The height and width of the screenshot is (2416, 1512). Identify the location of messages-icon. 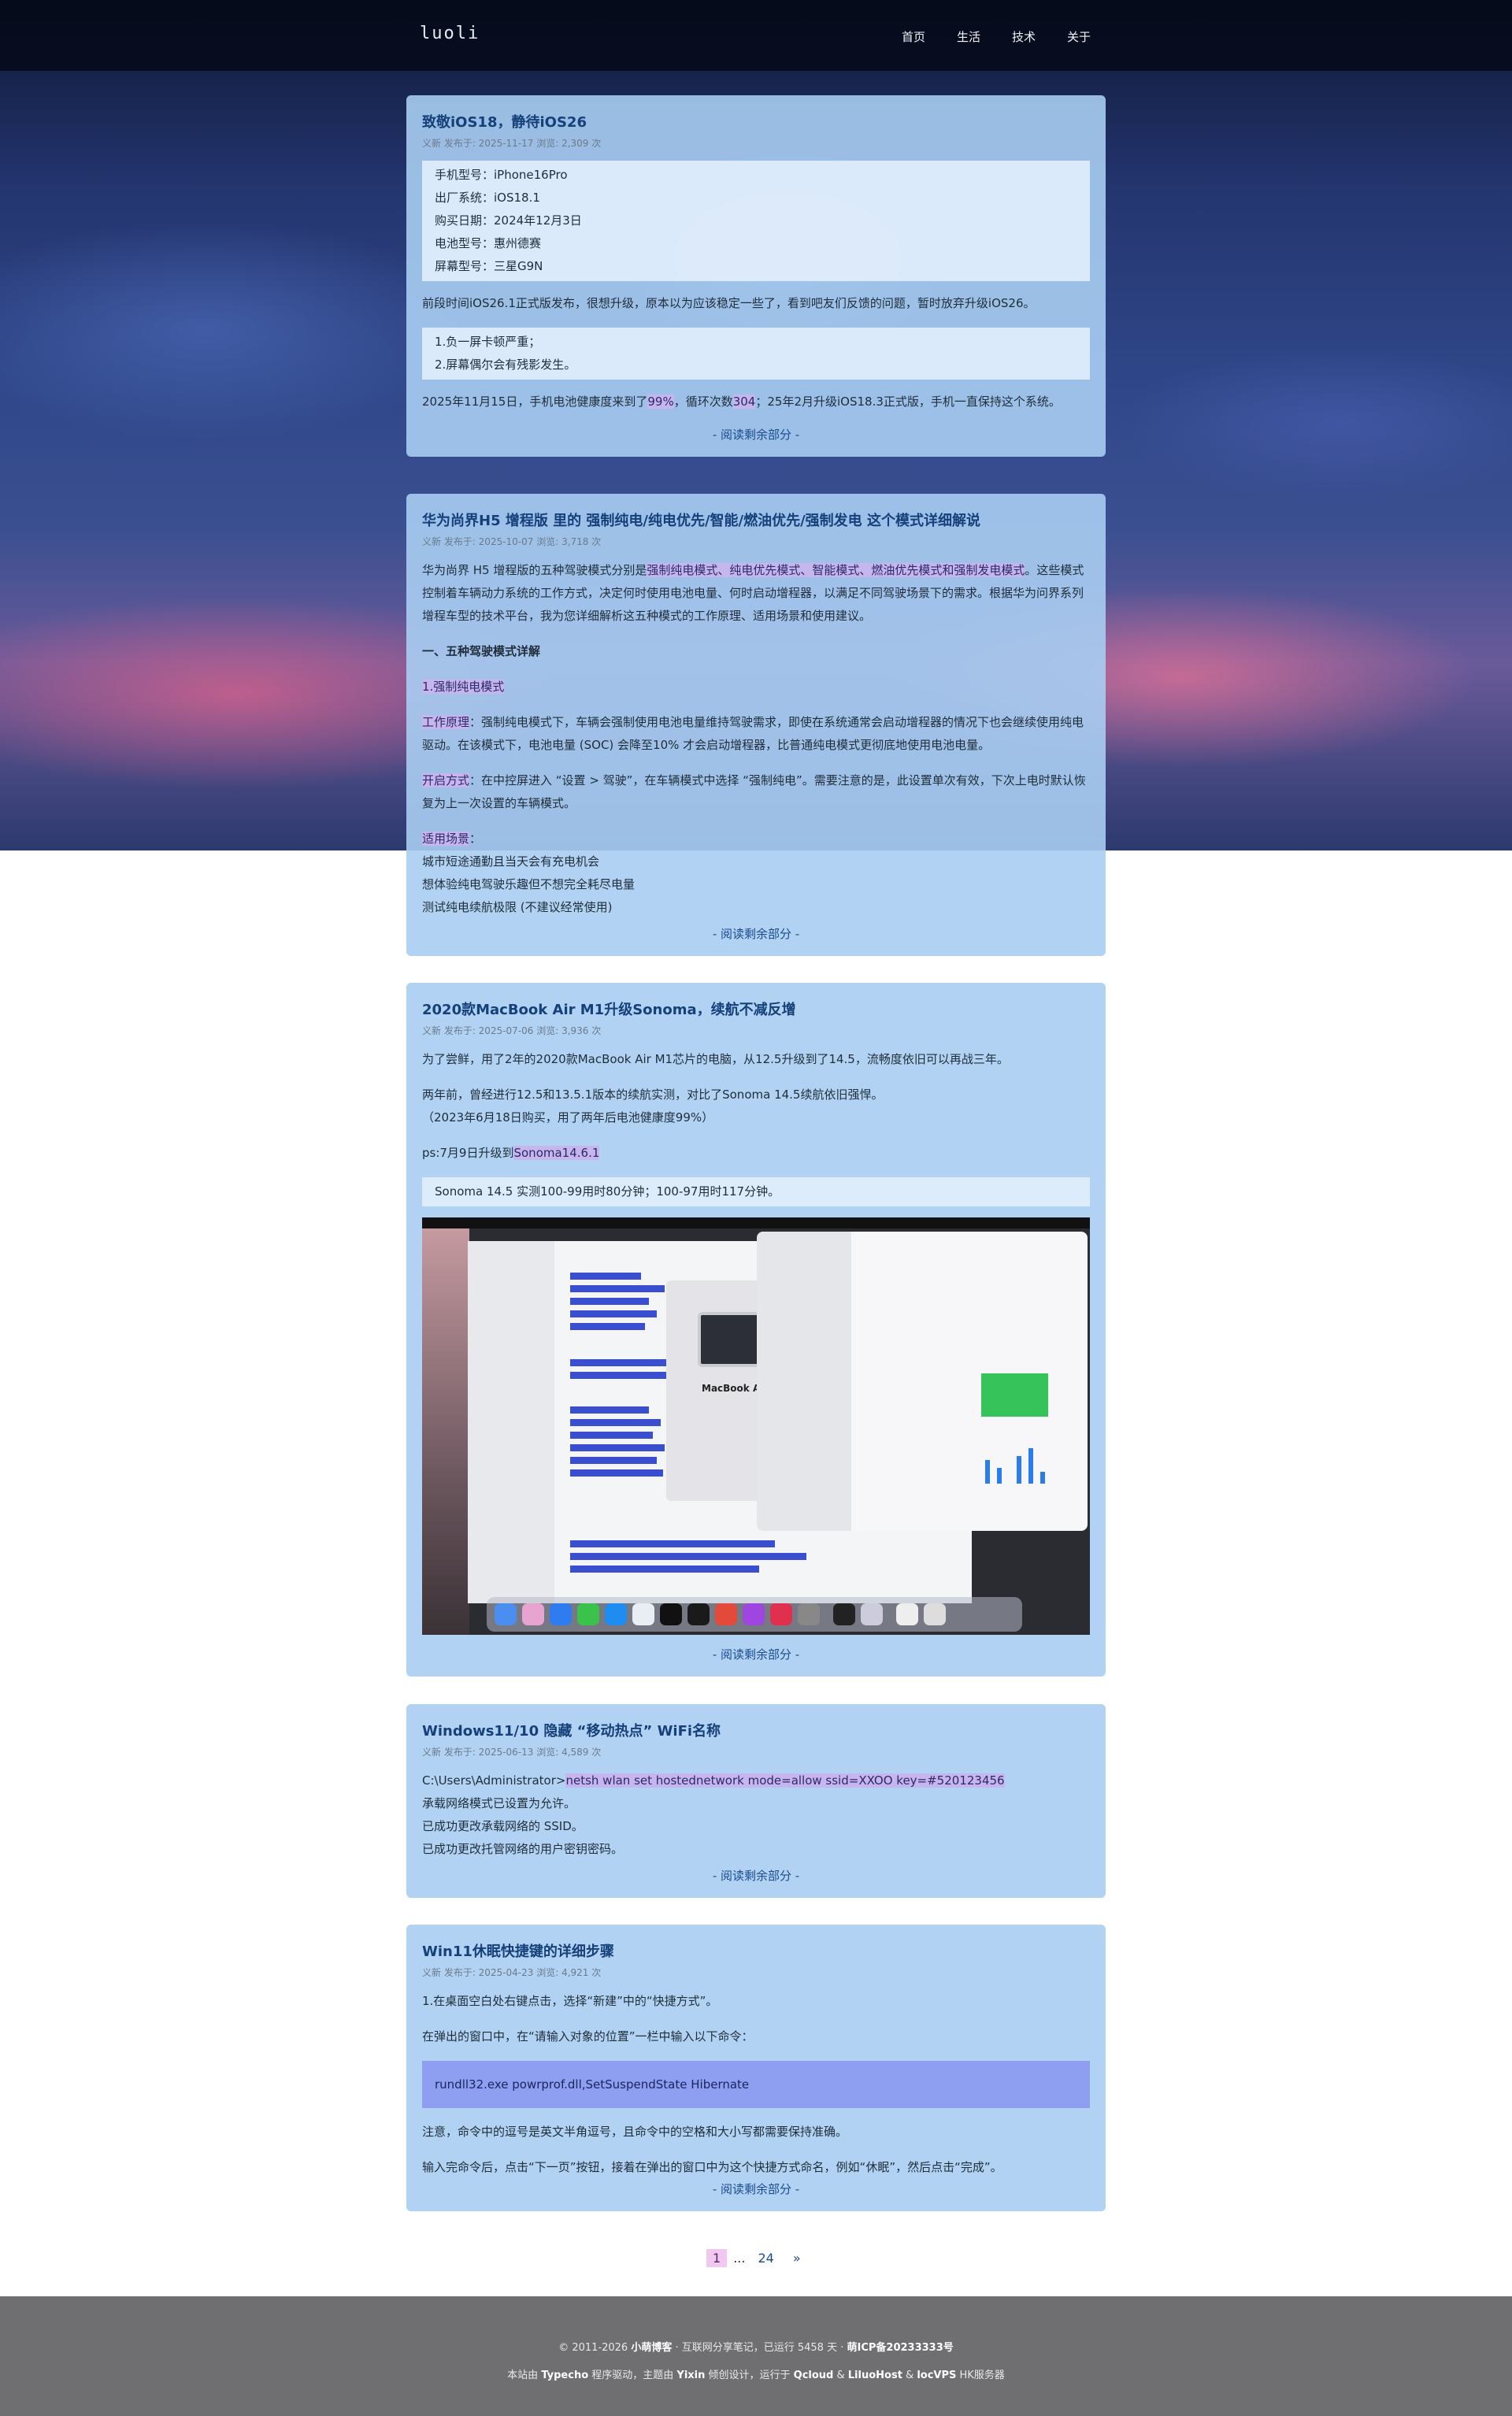
(588, 1614).